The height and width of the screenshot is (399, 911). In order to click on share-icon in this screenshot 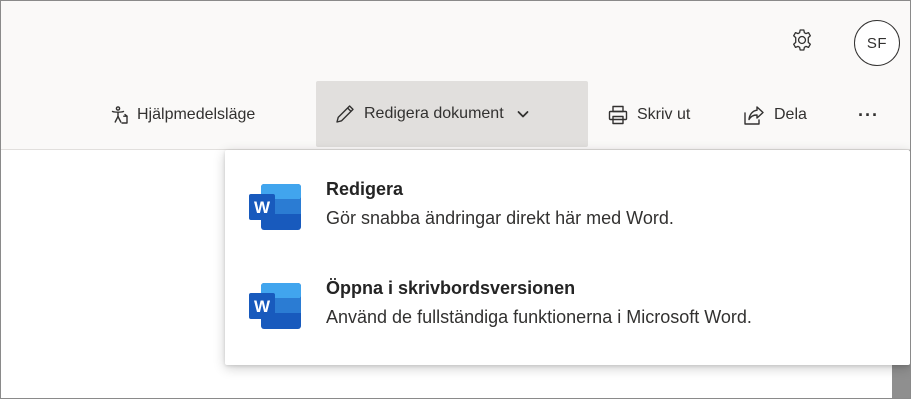, I will do `click(754, 115)`.